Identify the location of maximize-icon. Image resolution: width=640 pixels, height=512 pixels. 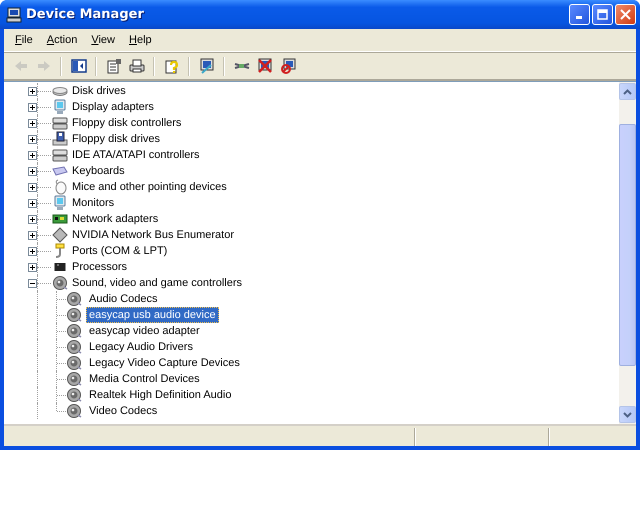
(602, 14).